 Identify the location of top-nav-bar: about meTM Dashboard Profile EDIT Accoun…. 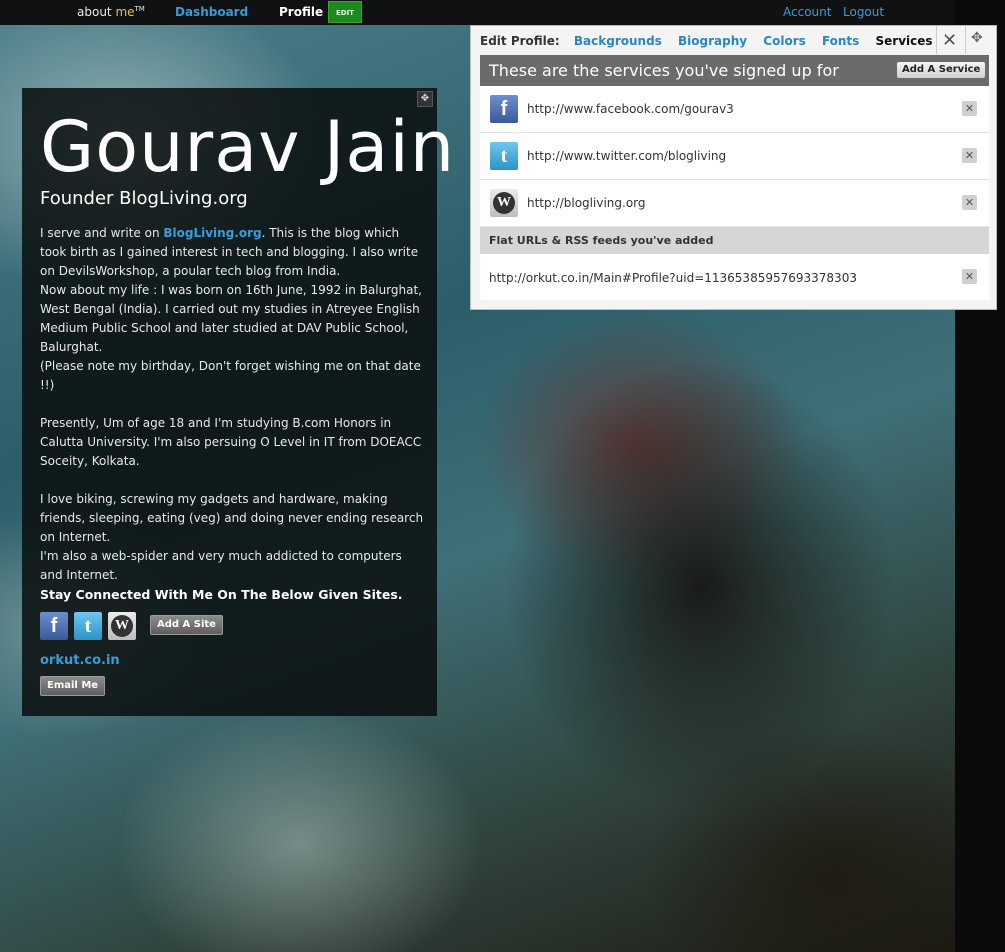
(477, 12).